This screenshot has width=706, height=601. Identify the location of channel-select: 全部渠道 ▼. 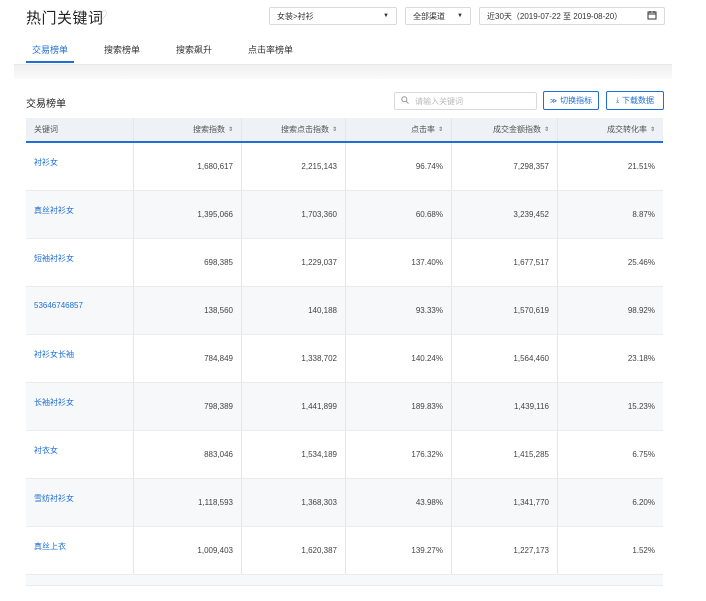
(438, 16).